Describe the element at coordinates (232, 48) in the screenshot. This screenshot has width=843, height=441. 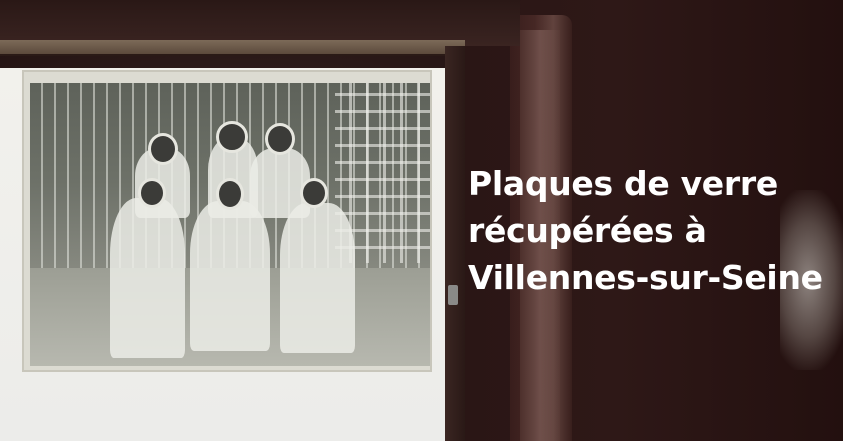
I see `window-ledge` at that location.